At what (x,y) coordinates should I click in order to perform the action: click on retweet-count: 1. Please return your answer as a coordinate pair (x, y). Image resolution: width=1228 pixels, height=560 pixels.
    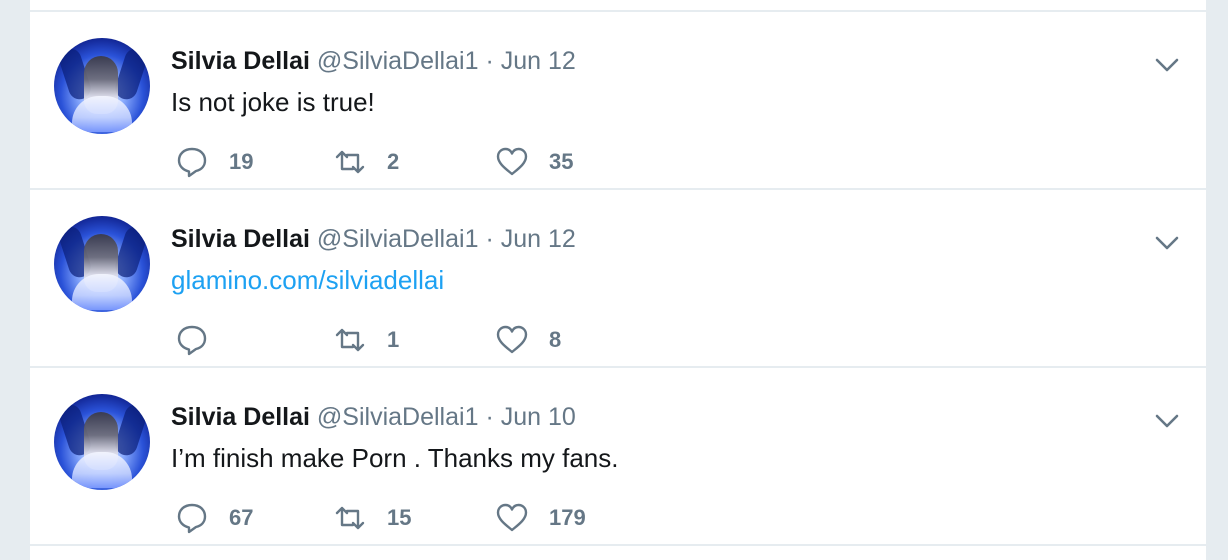
    Looking at the image, I should click on (393, 339).